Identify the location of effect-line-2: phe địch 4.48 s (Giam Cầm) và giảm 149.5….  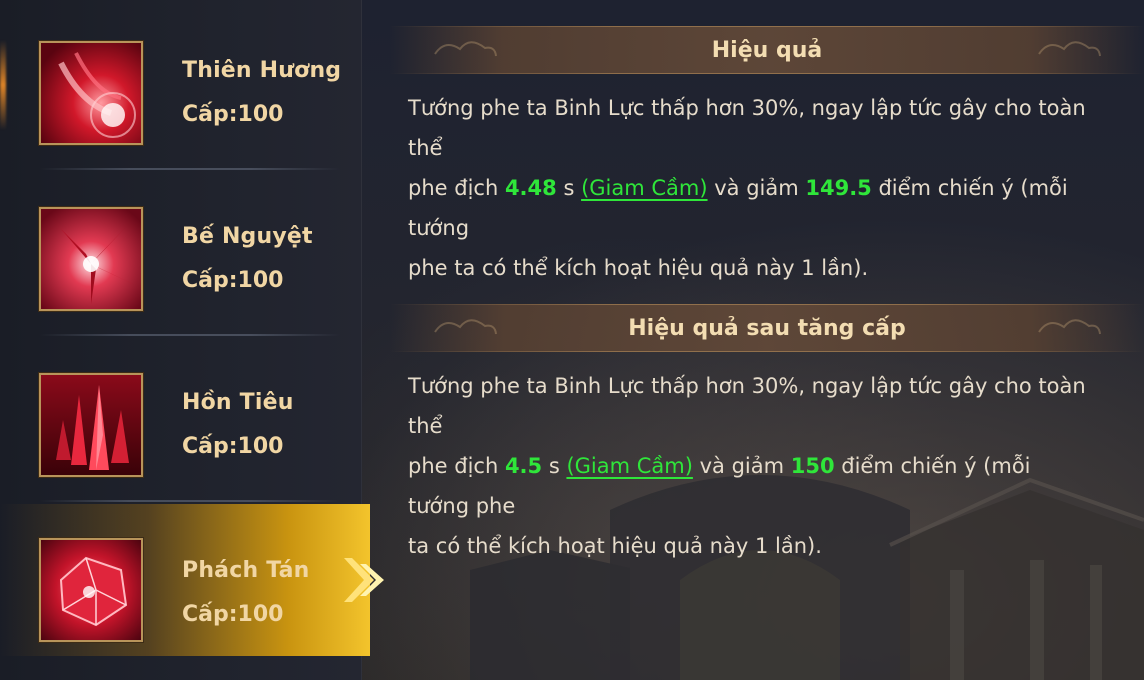
(738, 208).